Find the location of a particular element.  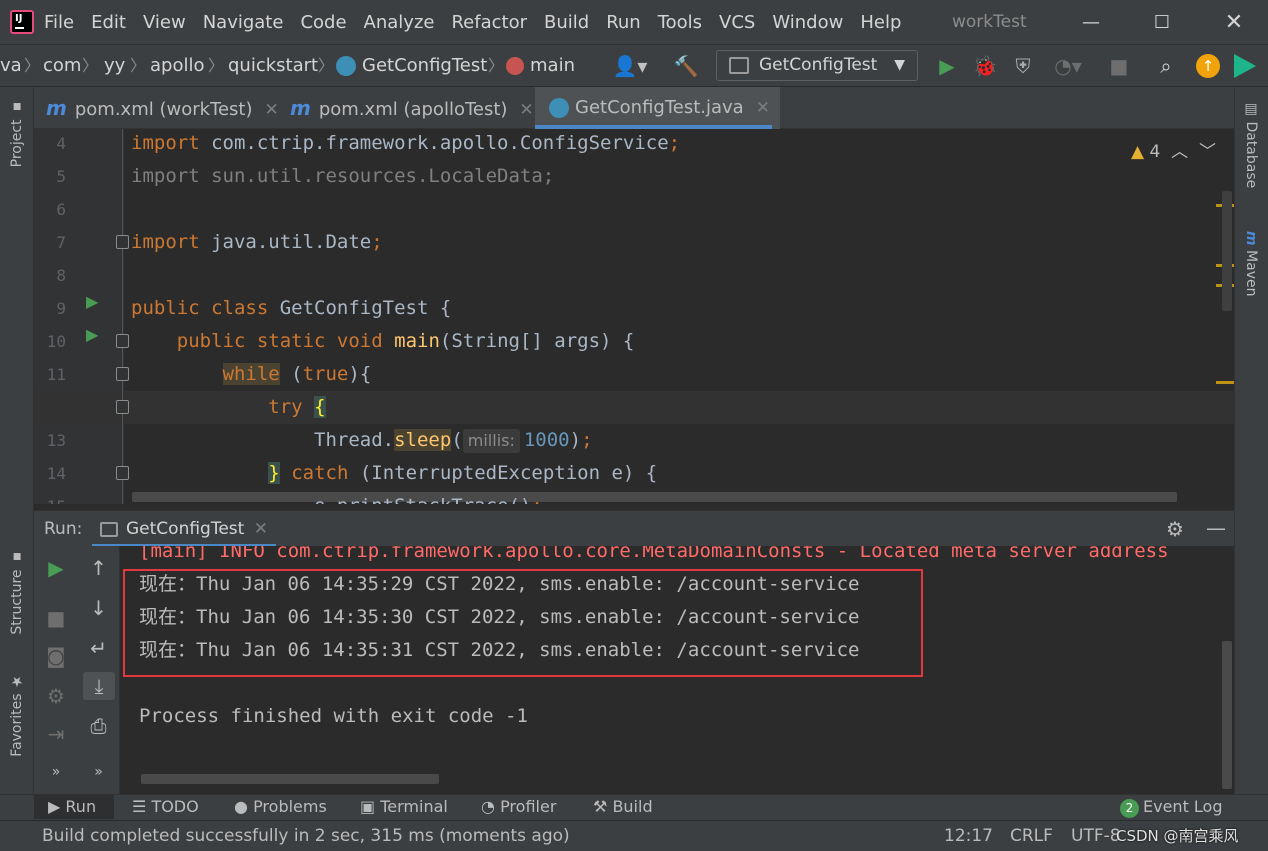

camera-icon: ◙ is located at coordinates (56, 656).